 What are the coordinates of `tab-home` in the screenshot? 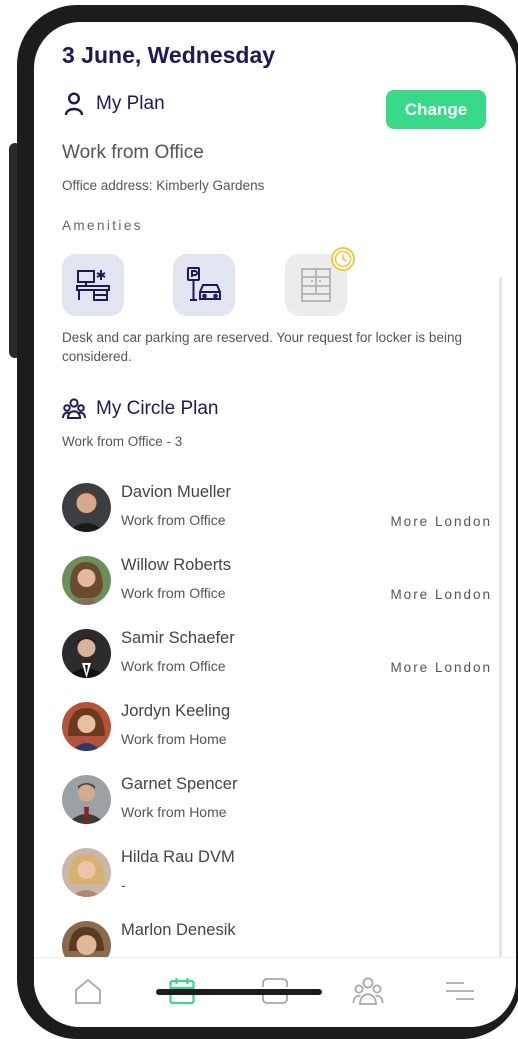 It's located at (88, 991).